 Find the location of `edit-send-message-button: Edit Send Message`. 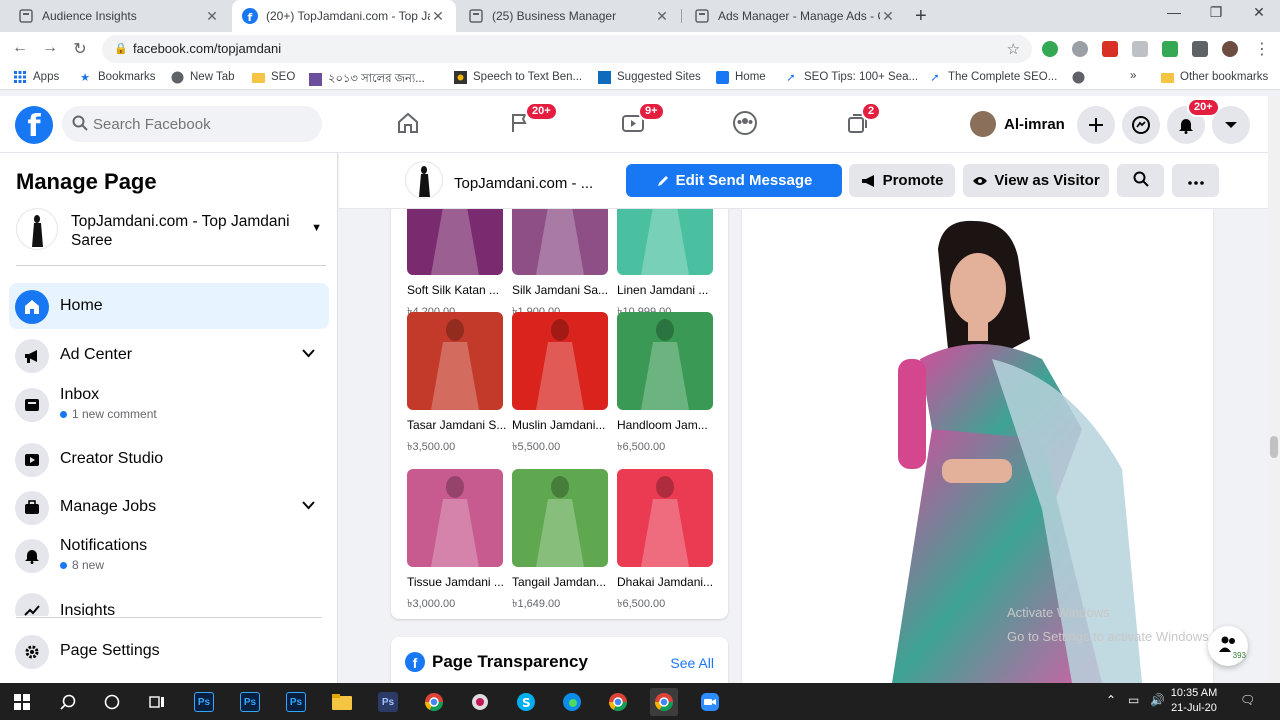

edit-send-message-button: Edit Send Message is located at coordinates (734, 180).